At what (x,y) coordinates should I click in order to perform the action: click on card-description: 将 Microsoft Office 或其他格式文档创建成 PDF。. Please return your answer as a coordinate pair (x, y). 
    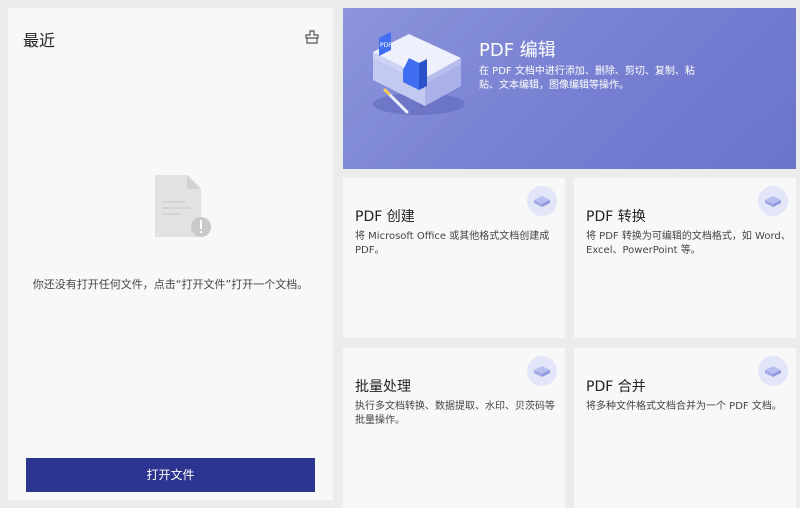
    Looking at the image, I should click on (452, 243).